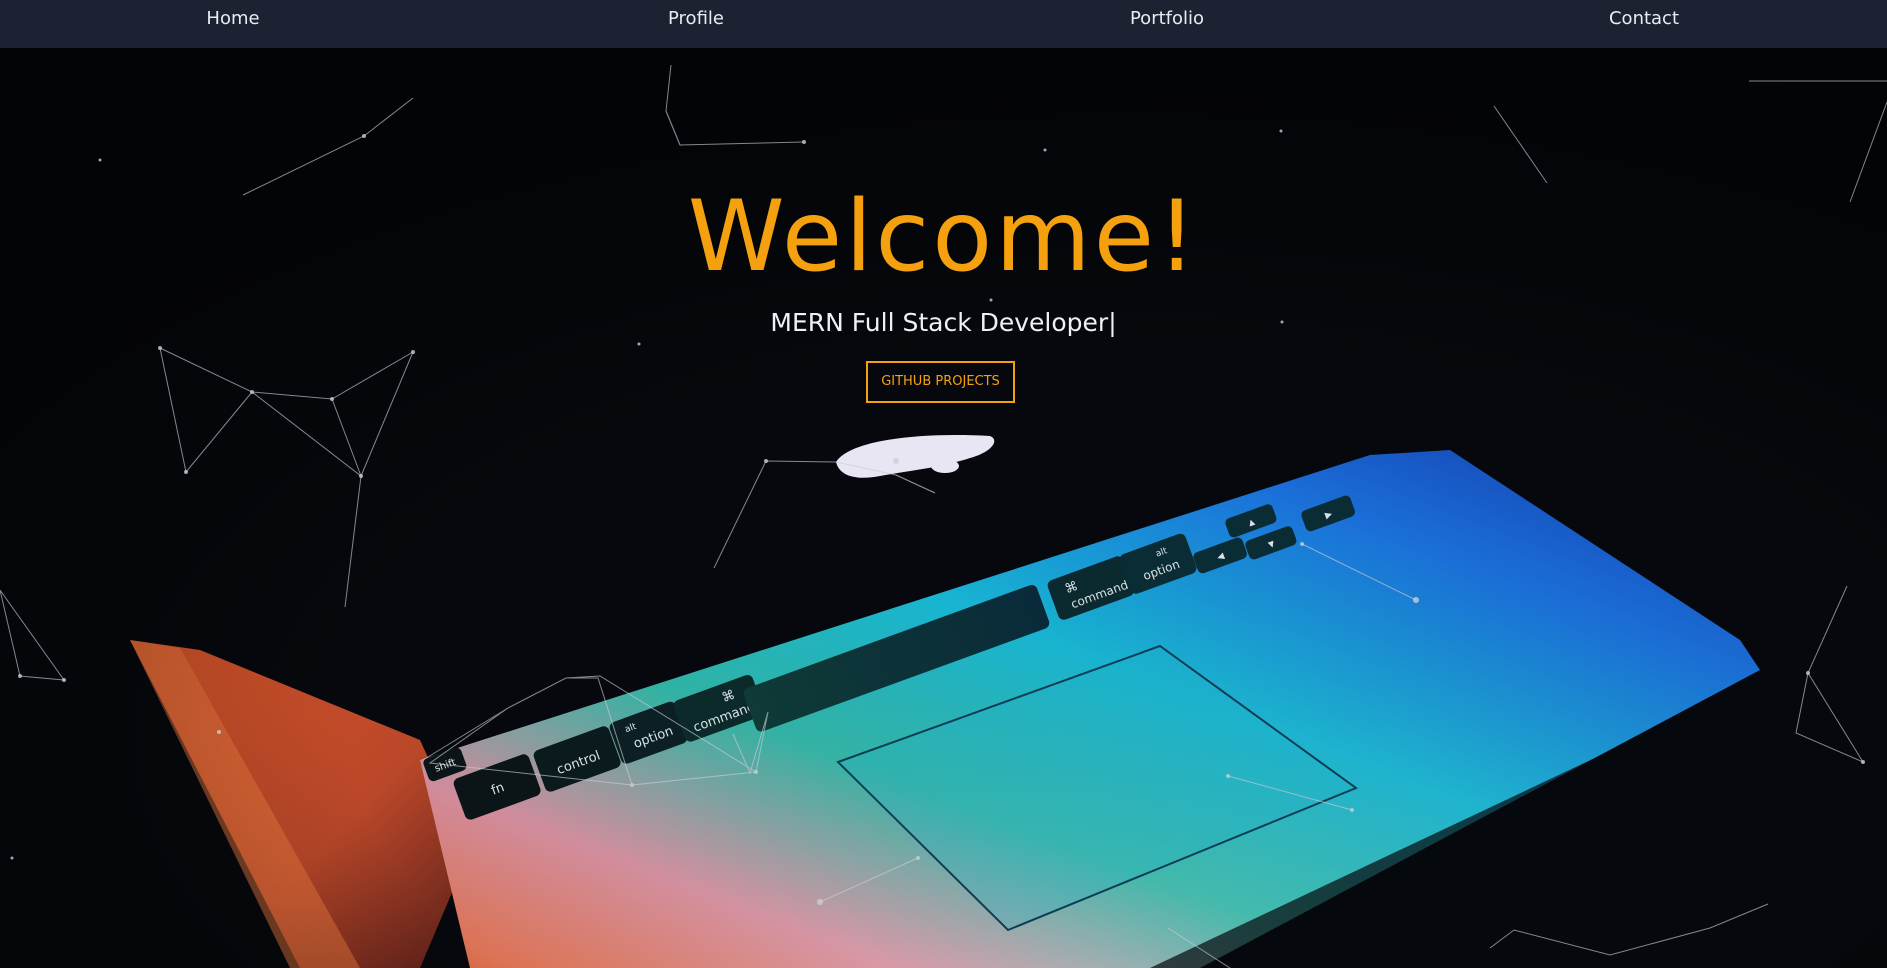 Image resolution: width=1887 pixels, height=968 pixels. I want to click on navbar: Home Profile Portfolio Contact, so click(943, 24).